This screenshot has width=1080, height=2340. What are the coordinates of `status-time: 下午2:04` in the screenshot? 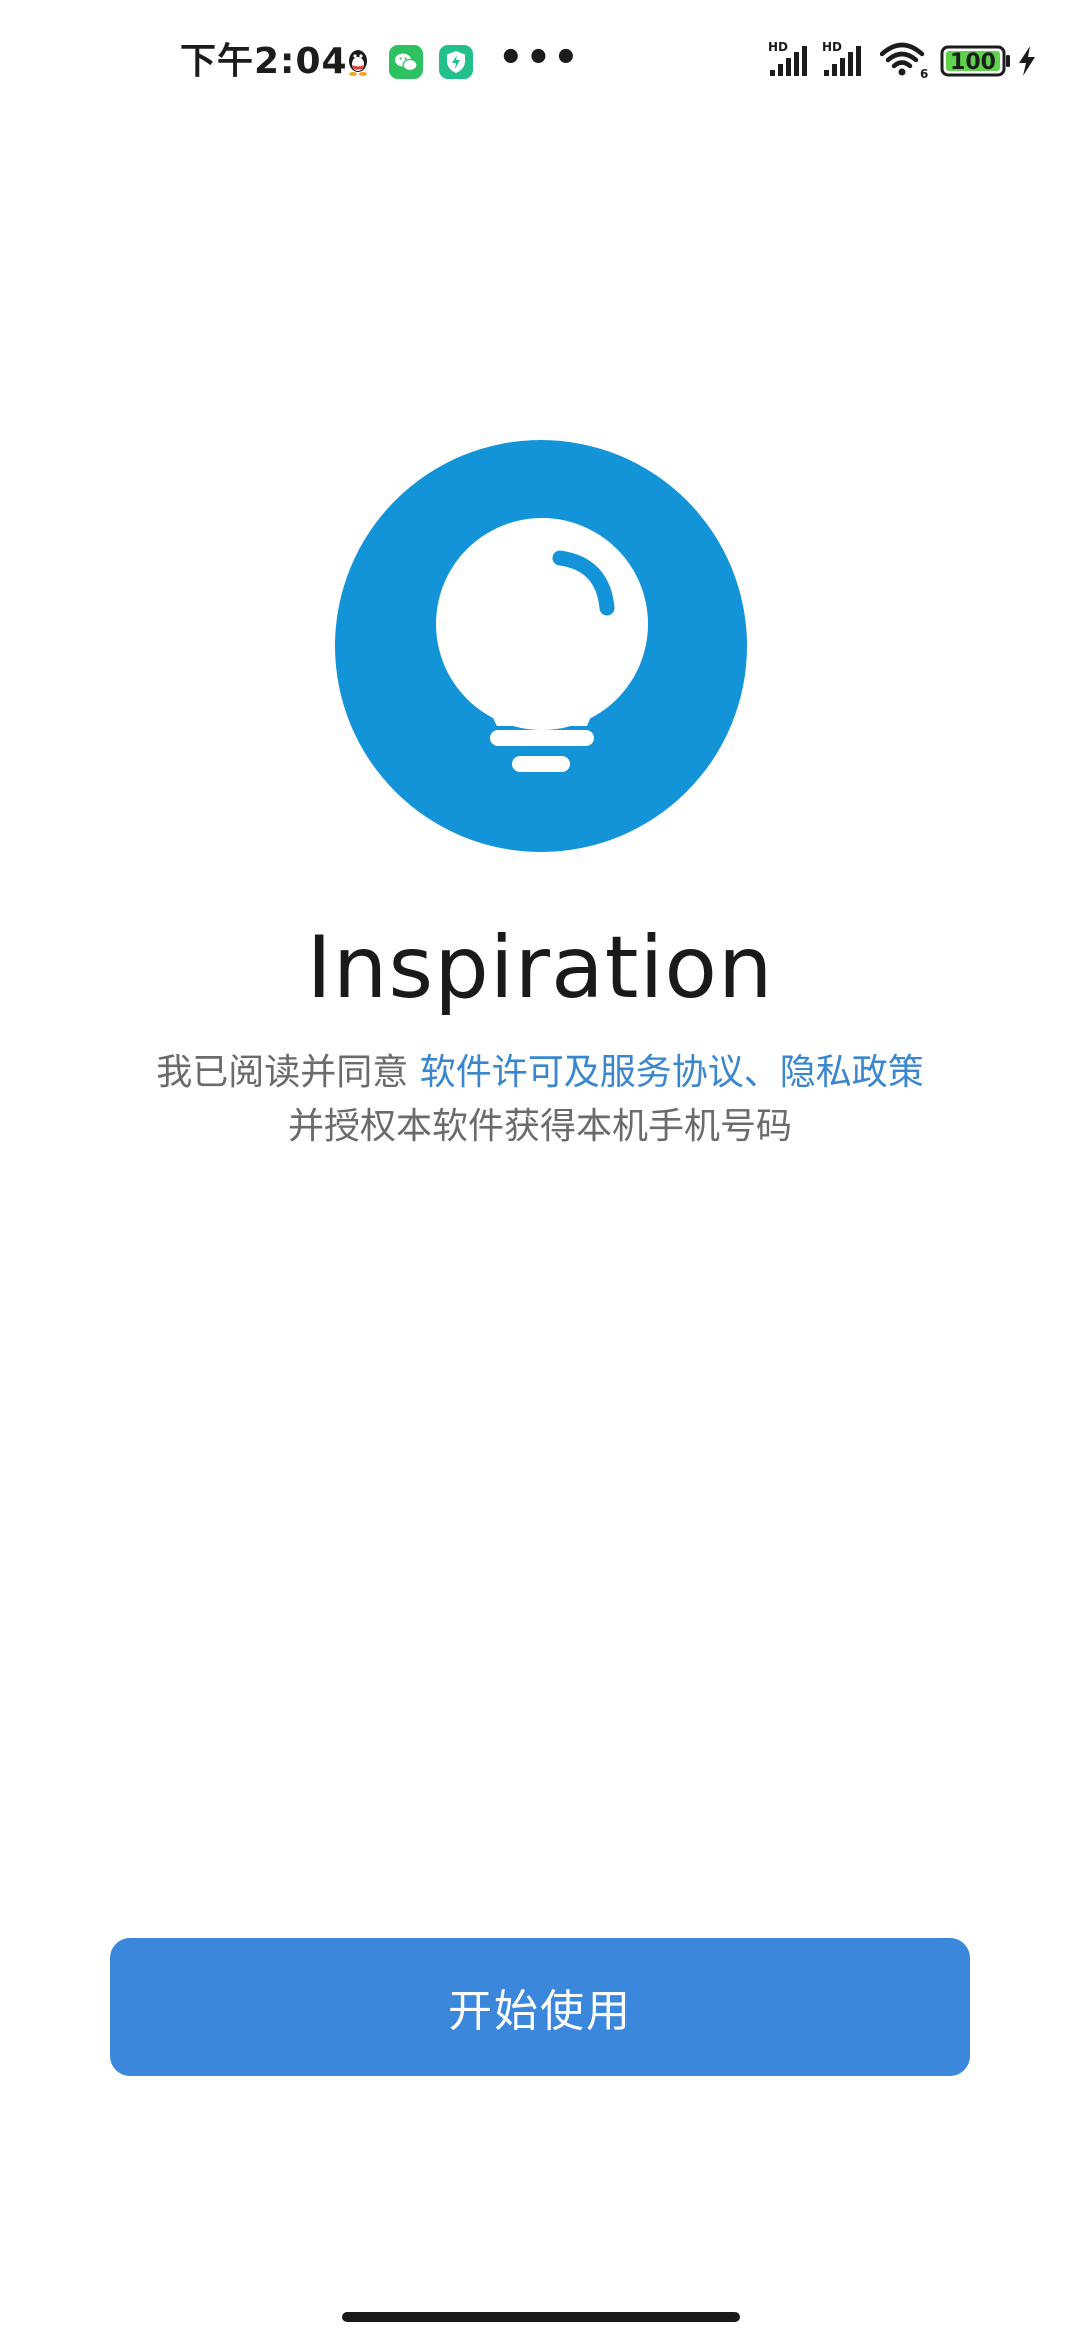 It's located at (264, 61).